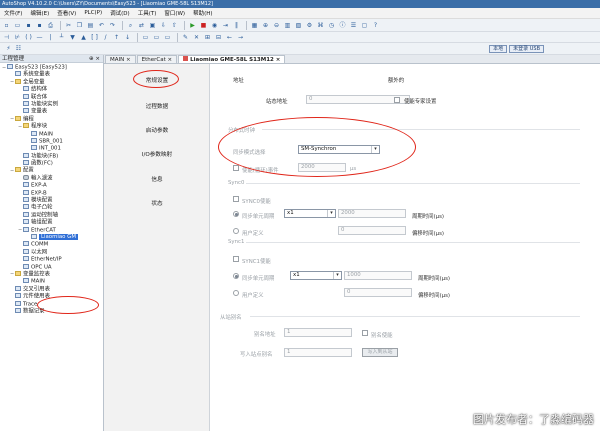 The height and width of the screenshot is (431, 600). Describe the element at coordinates (318, 352) in the screenshot. I see `write-alias-field: 1` at that location.